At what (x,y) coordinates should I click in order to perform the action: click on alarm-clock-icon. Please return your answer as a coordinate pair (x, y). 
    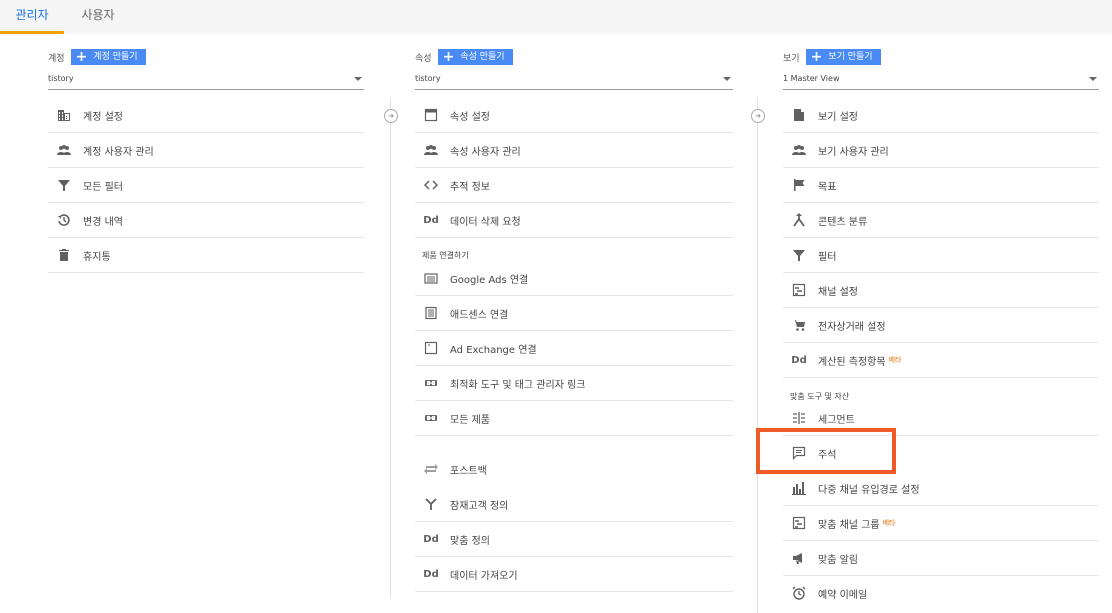
    Looking at the image, I should click on (799, 593).